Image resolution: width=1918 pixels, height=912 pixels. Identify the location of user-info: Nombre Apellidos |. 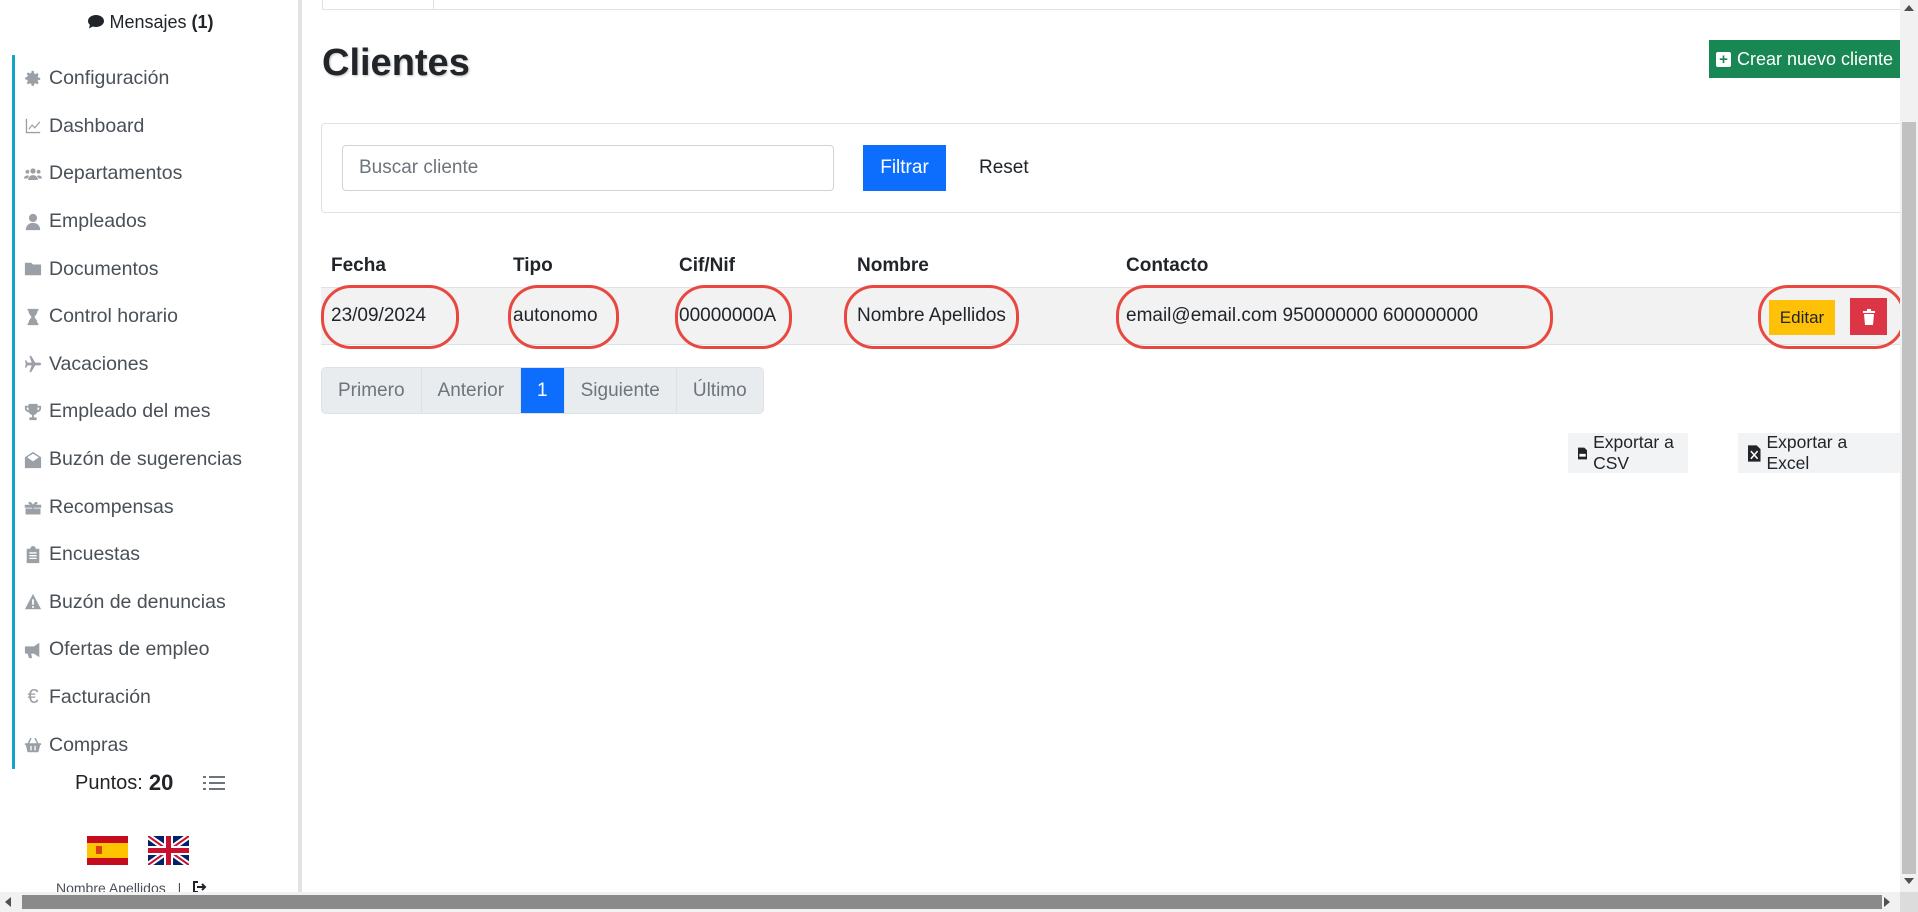
(131, 886).